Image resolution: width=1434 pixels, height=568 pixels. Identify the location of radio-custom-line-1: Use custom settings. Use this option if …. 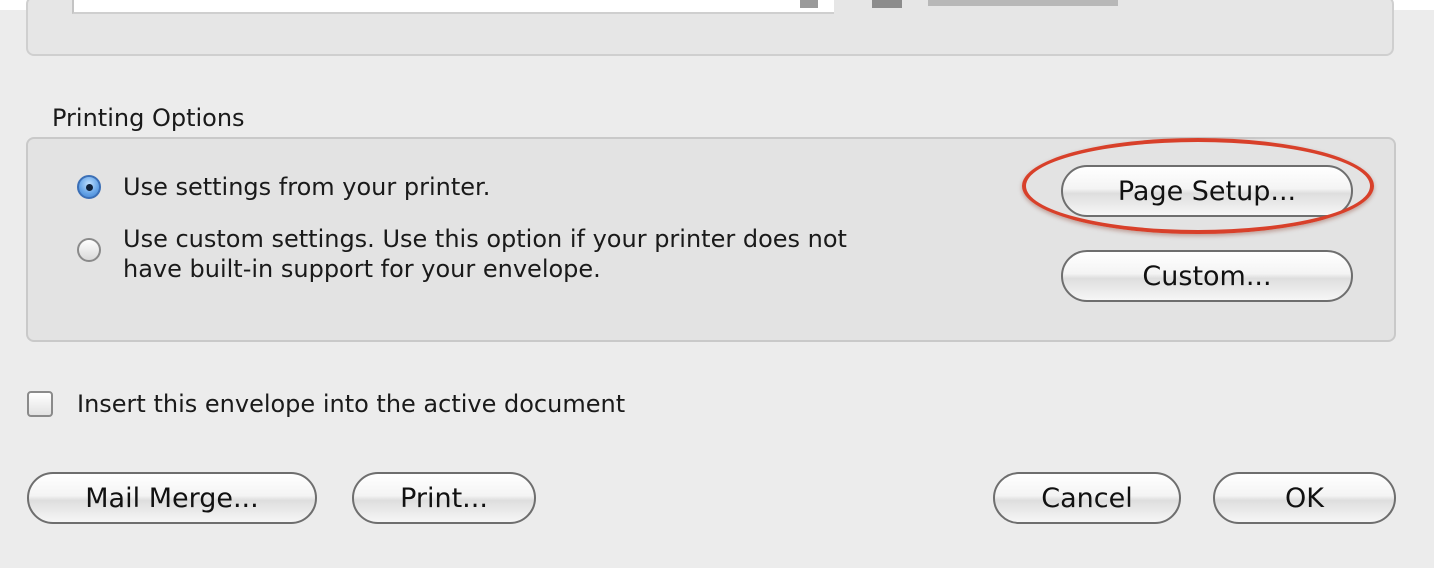
(485, 239).